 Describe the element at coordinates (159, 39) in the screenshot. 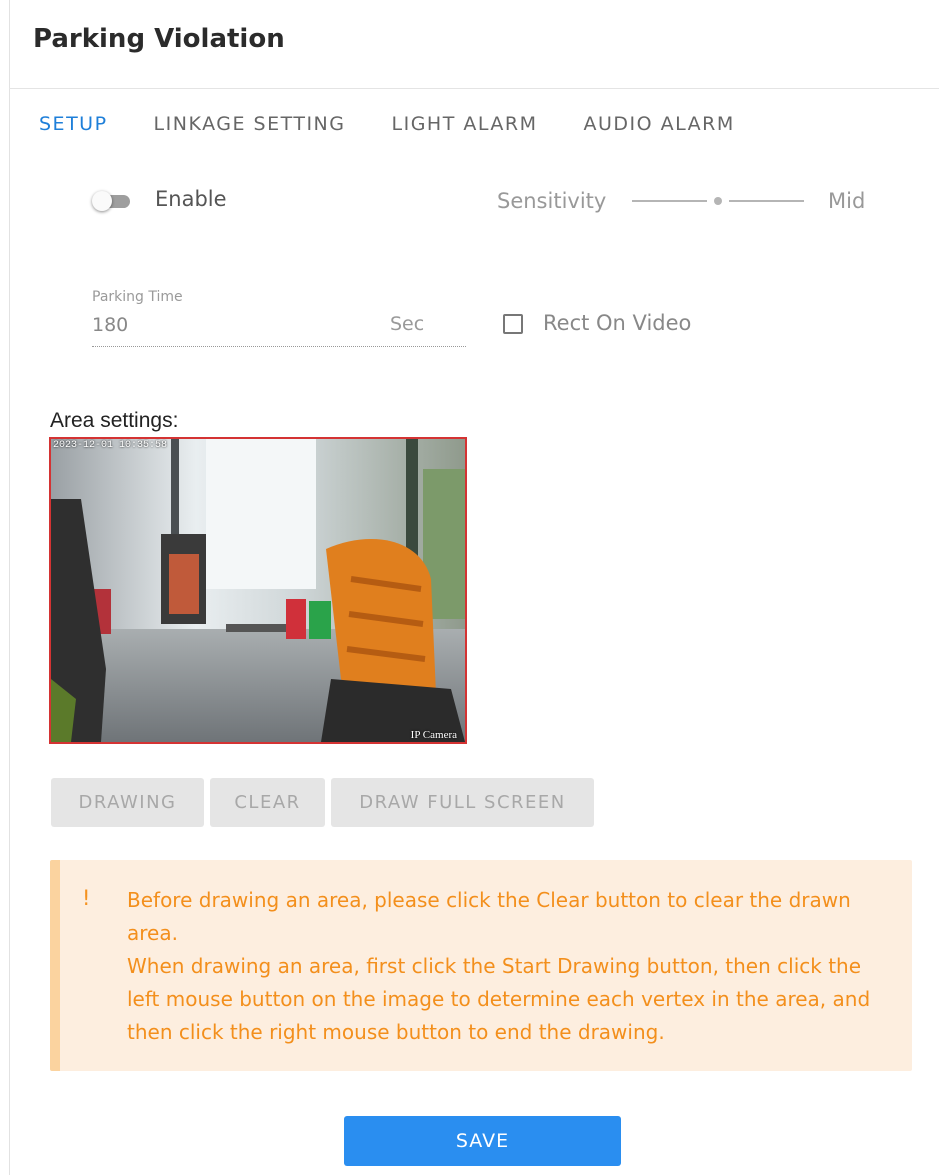

I see `page-title: Parking Violation` at that location.